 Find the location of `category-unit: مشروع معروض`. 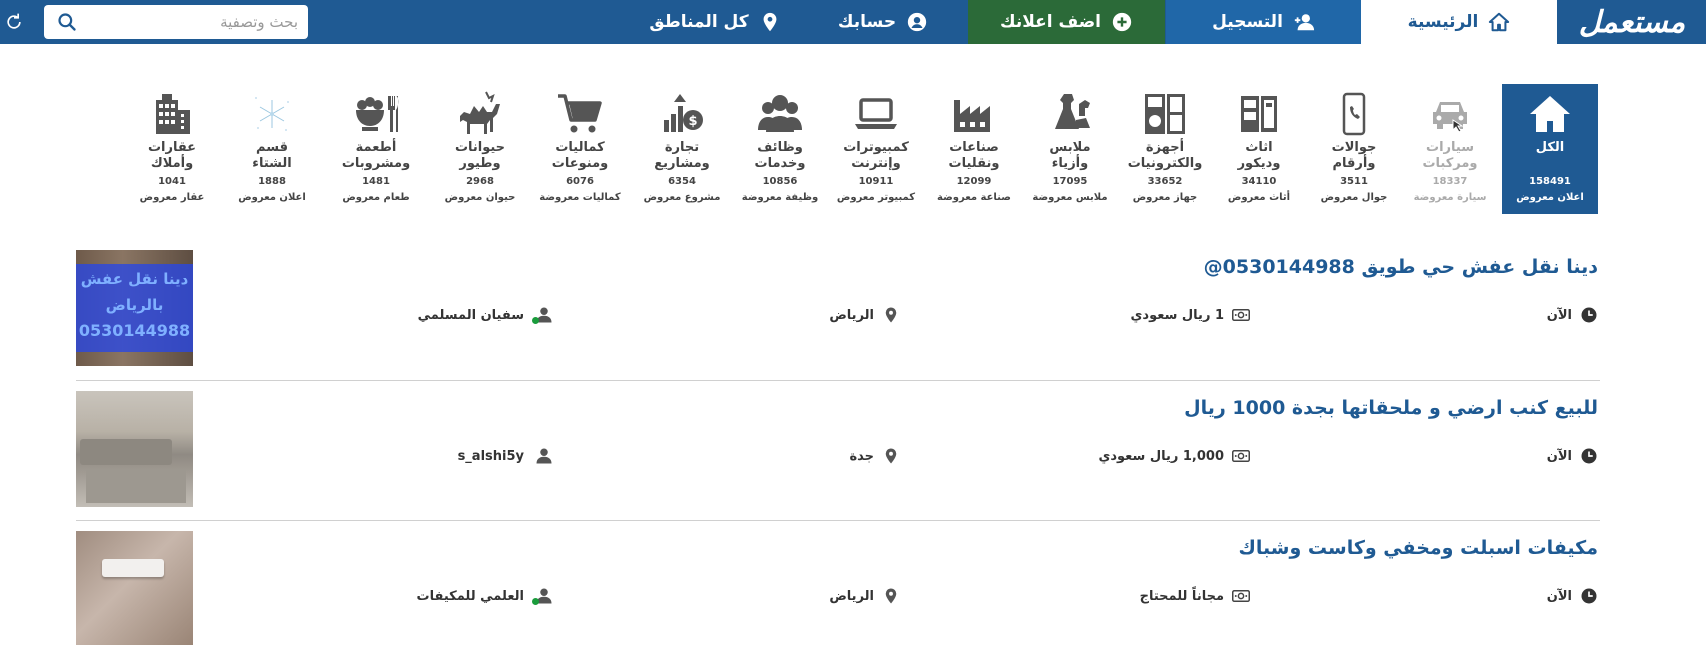

category-unit: مشروع معروض is located at coordinates (682, 197).